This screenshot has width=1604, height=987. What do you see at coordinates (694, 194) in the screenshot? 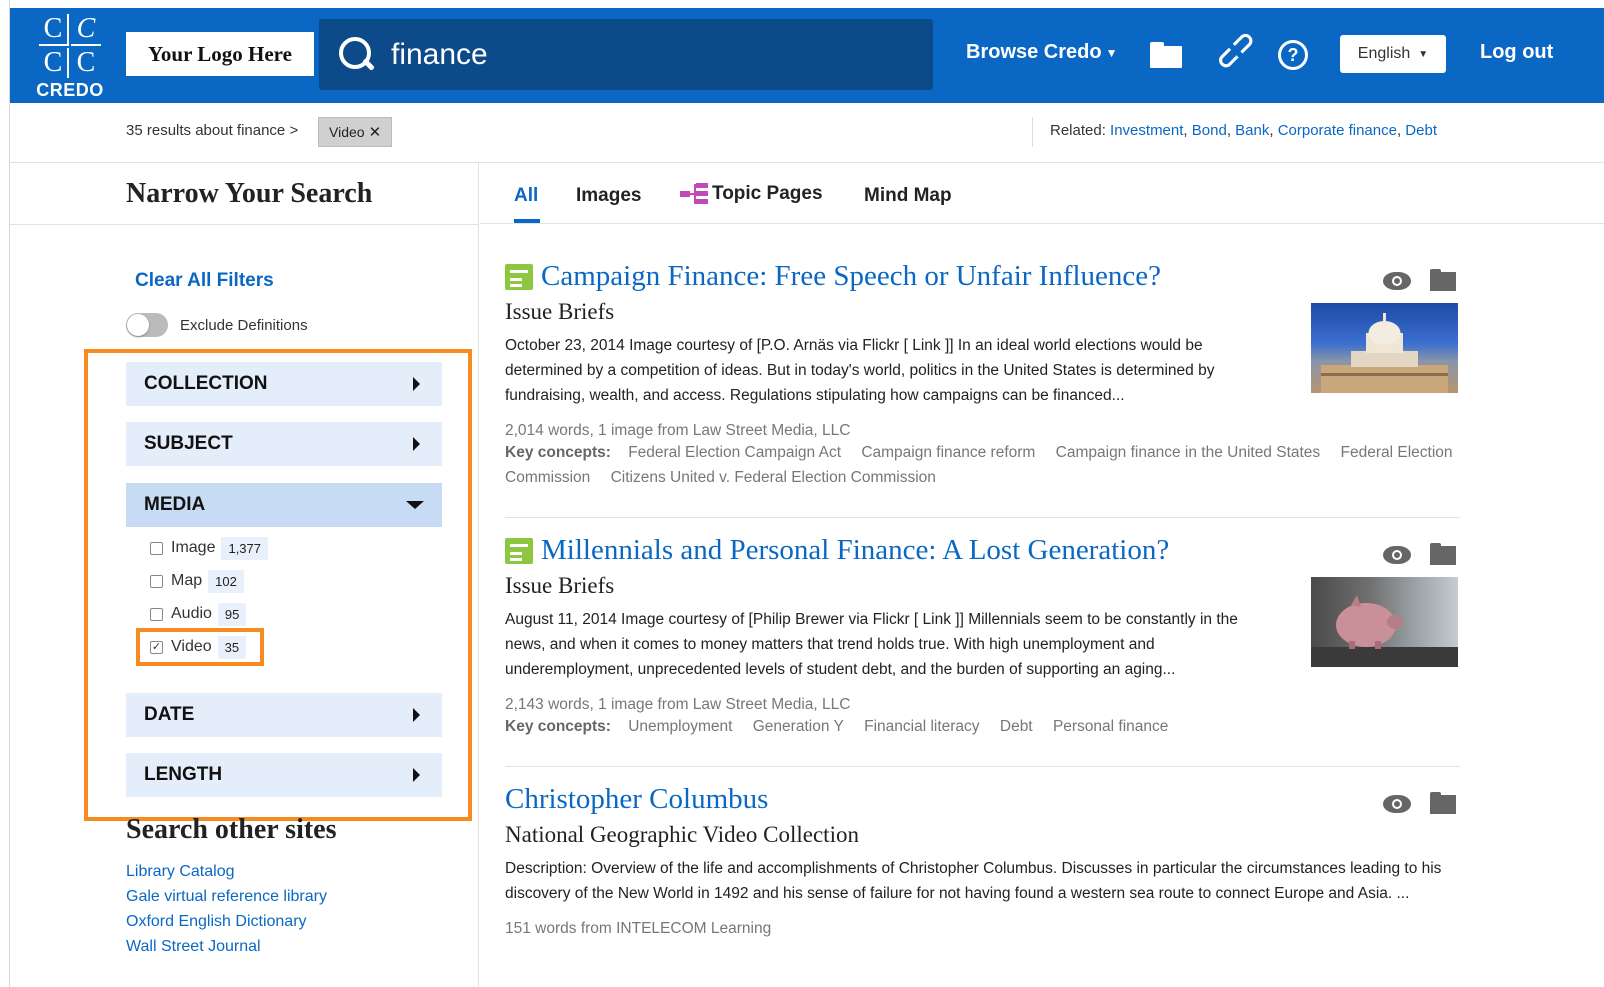
I see `topic-pages-icon` at bounding box center [694, 194].